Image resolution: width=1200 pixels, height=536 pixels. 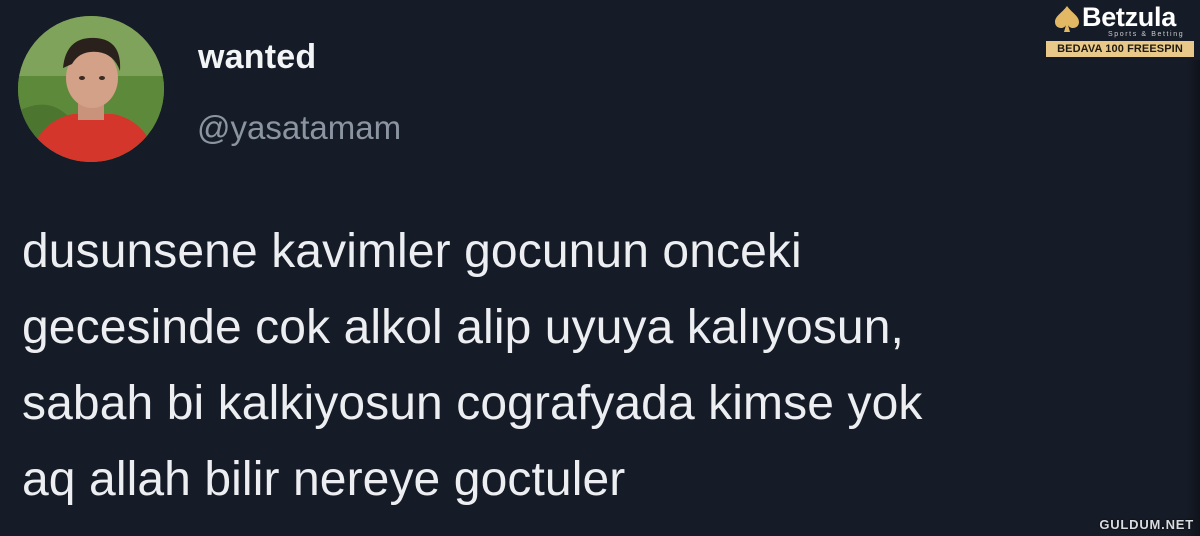 I want to click on edge-shadow, so click(x=1193, y=298).